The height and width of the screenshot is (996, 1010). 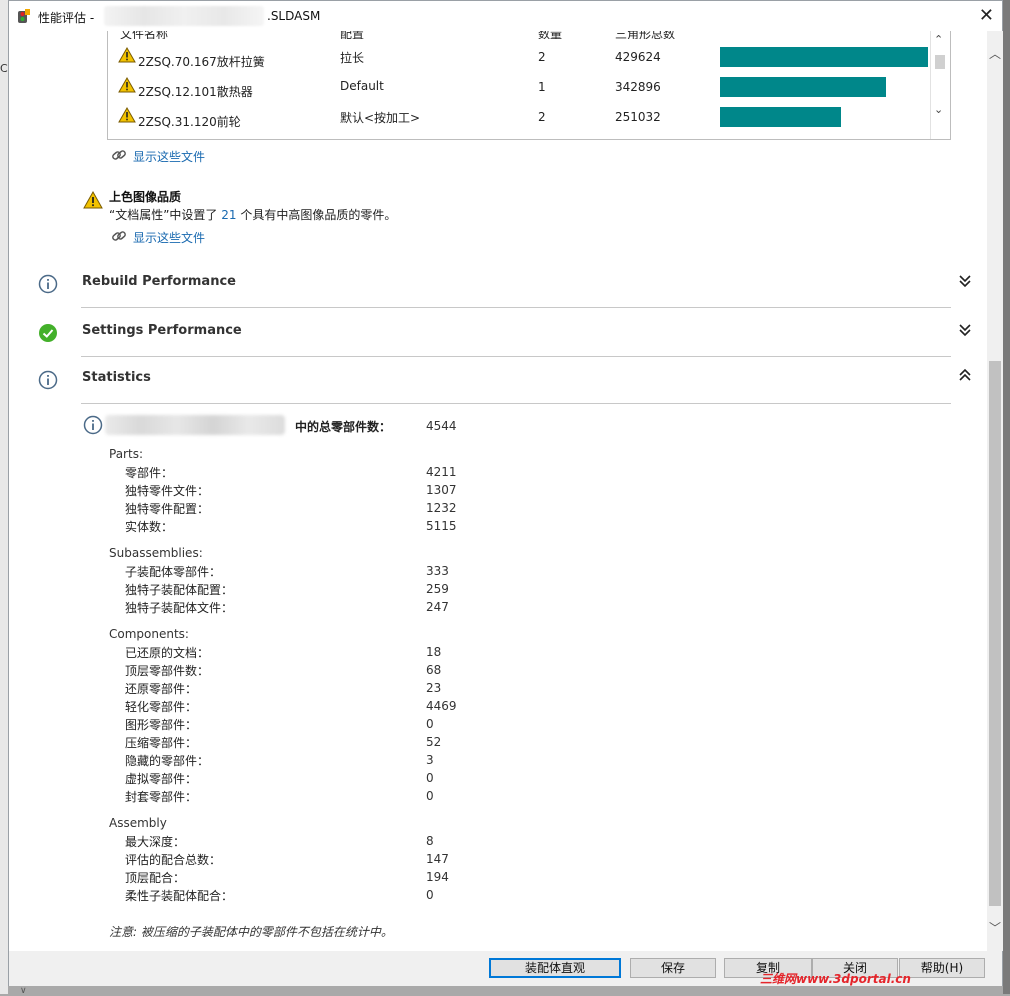 What do you see at coordinates (434, 652) in the screenshot?
I see `stat-value: 18` at bounding box center [434, 652].